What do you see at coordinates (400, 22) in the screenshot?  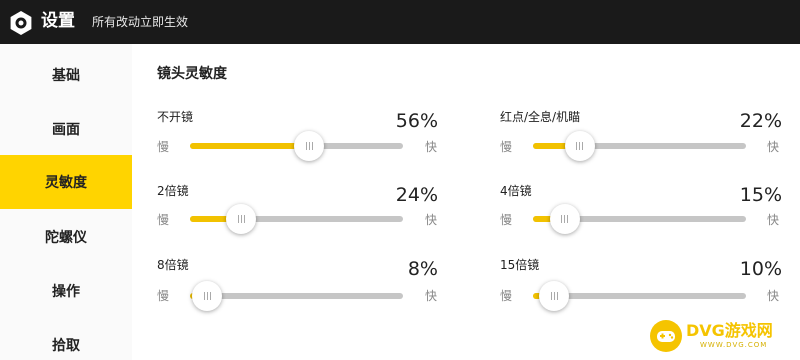 I see `top-bar: 设置 所有改动立即生效` at bounding box center [400, 22].